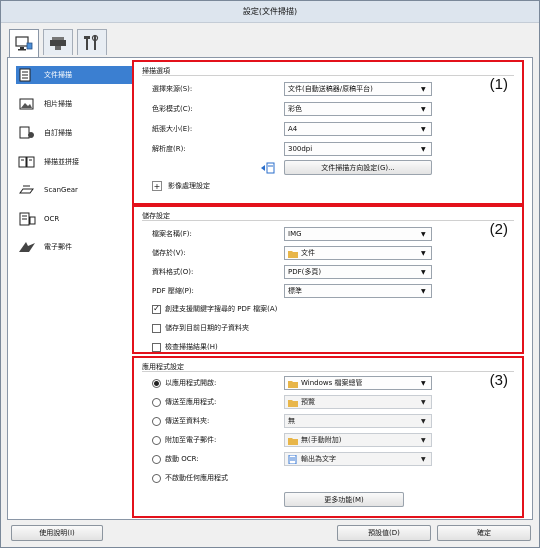  Describe the element at coordinates (157, 186) in the screenshot. I see `expand-icon: +` at that location.